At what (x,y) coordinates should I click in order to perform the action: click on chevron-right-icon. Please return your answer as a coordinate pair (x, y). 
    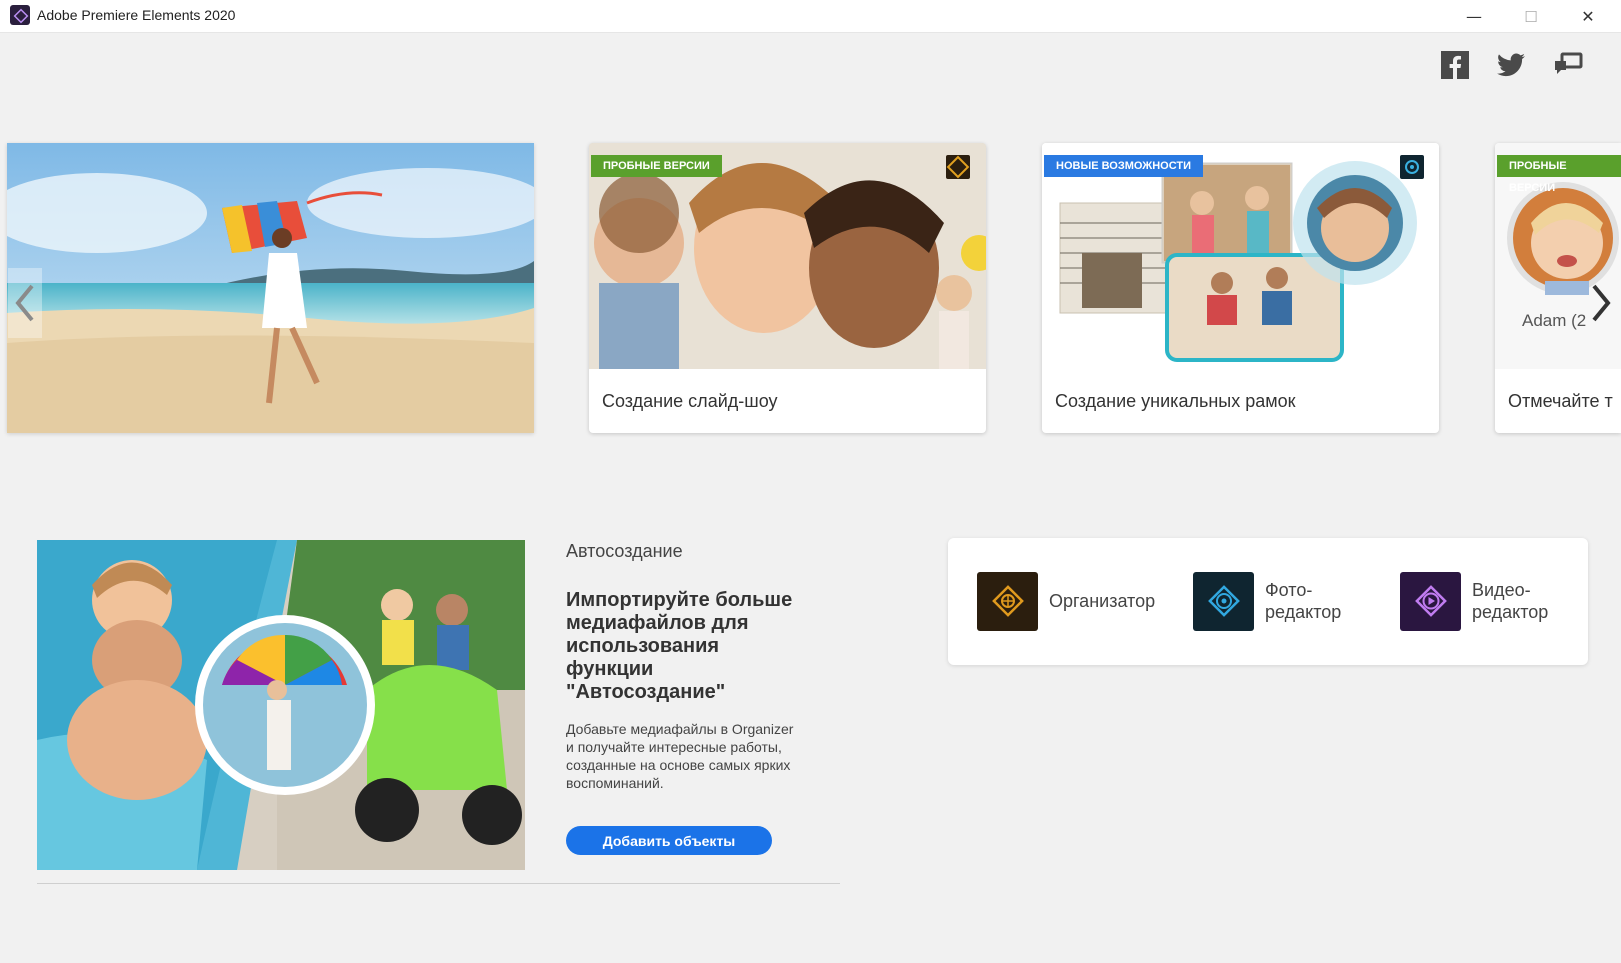
    Looking at the image, I should click on (1601, 303).